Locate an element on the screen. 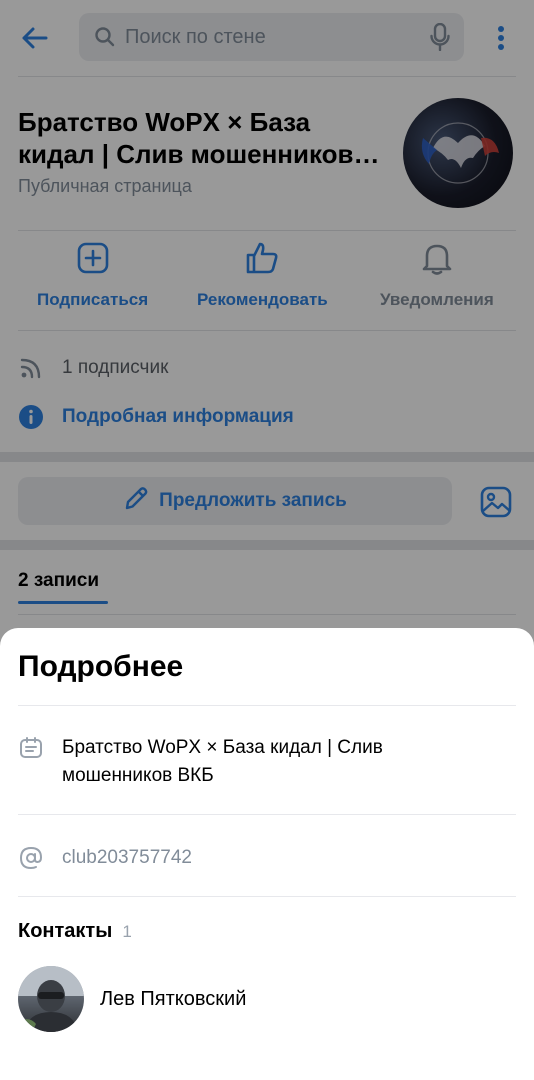 The image size is (534, 1080). contact-item: Лев Пятковский is located at coordinates (132, 999).